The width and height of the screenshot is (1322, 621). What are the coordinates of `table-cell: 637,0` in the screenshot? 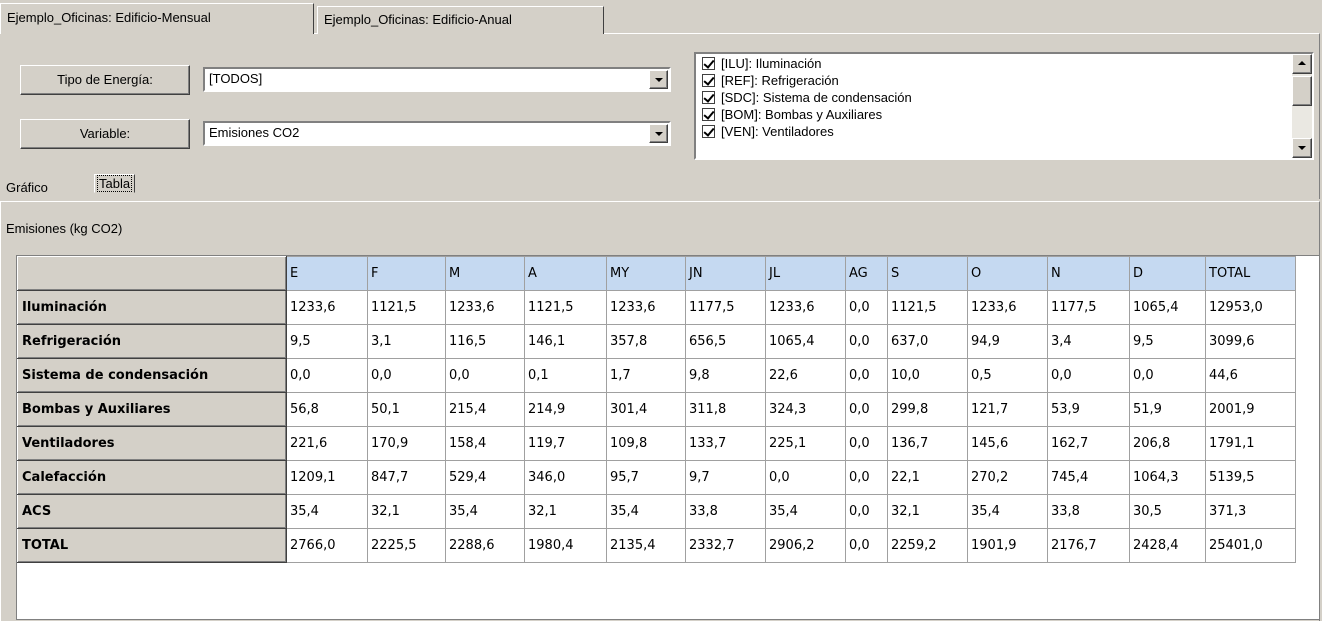 It's located at (927, 341).